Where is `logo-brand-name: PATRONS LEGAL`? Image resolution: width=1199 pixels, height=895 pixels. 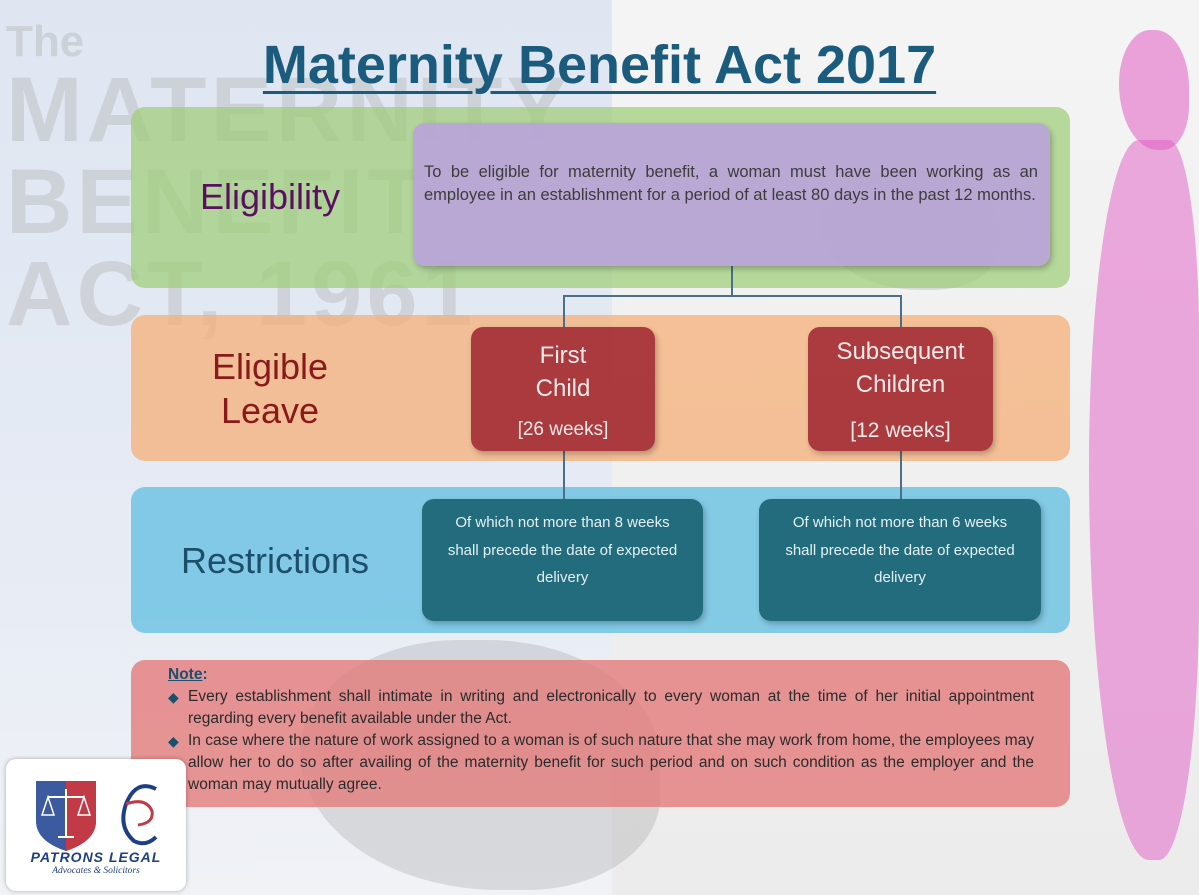 logo-brand-name: PATRONS LEGAL is located at coordinates (96, 857).